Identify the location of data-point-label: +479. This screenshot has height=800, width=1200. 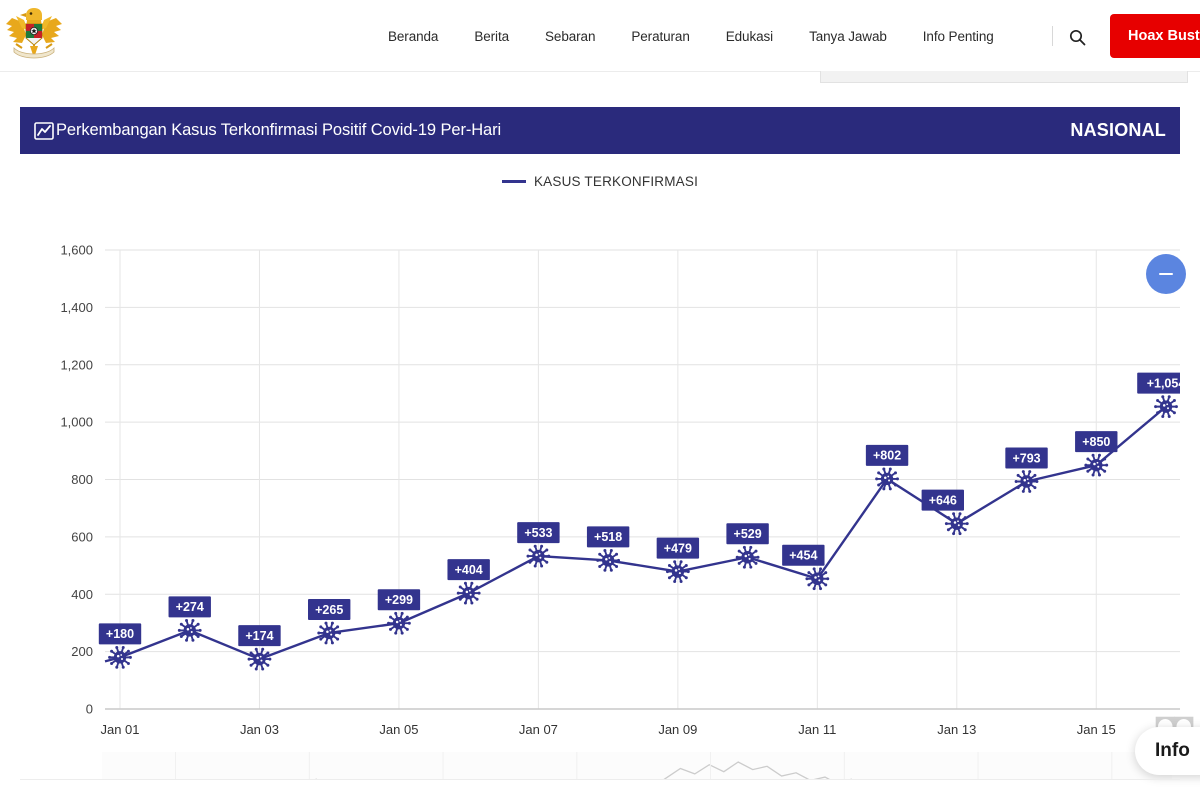
(678, 548).